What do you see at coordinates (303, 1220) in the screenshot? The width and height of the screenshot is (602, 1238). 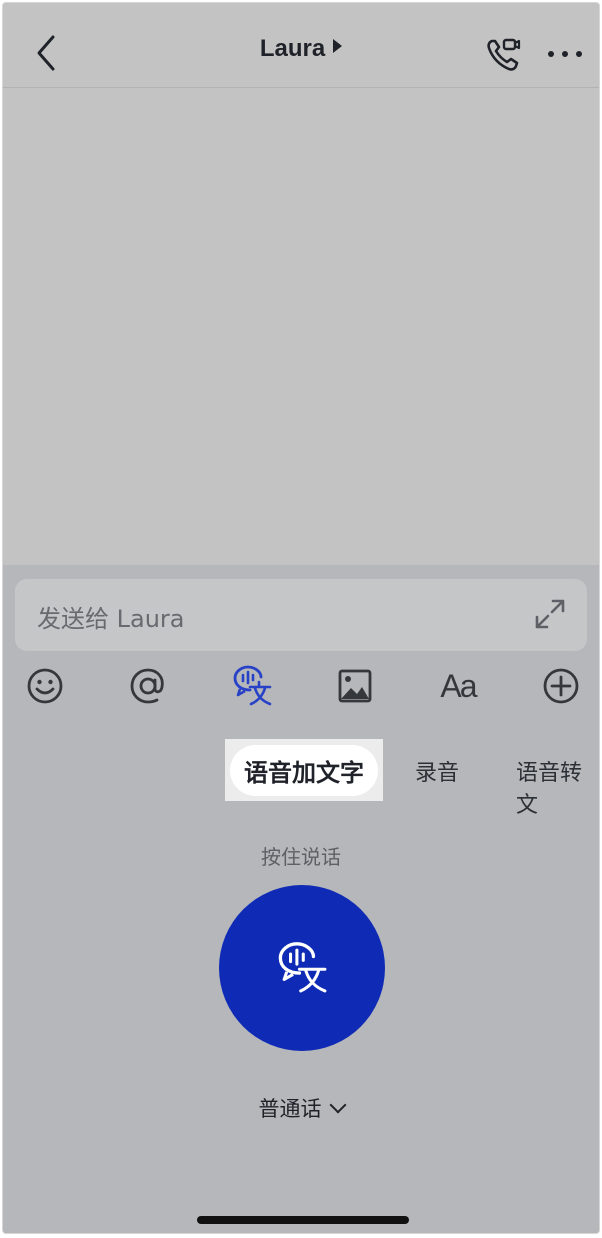 I see `home-indicator` at bounding box center [303, 1220].